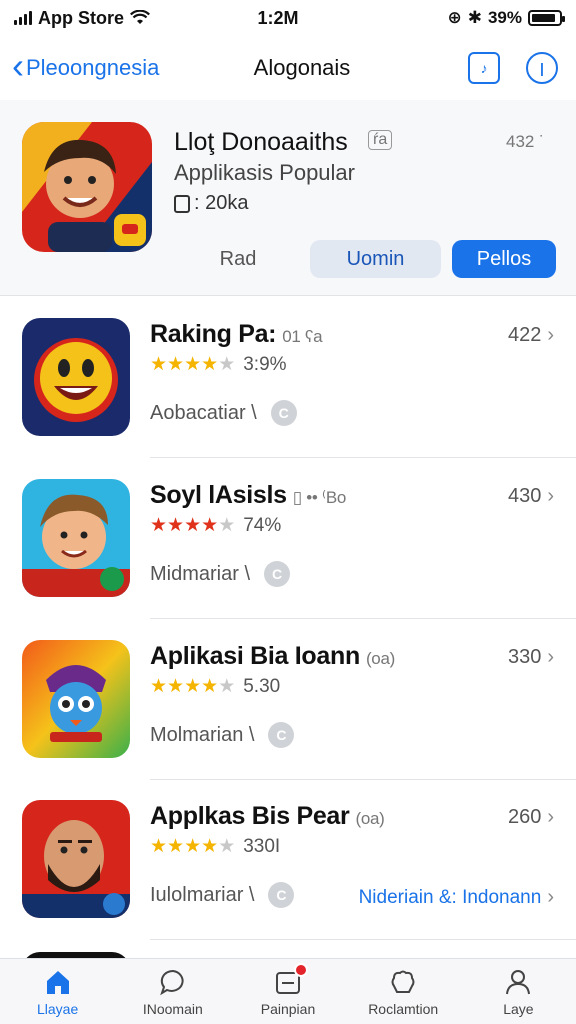  What do you see at coordinates (173, 982) in the screenshot?
I see `chat-icon` at bounding box center [173, 982].